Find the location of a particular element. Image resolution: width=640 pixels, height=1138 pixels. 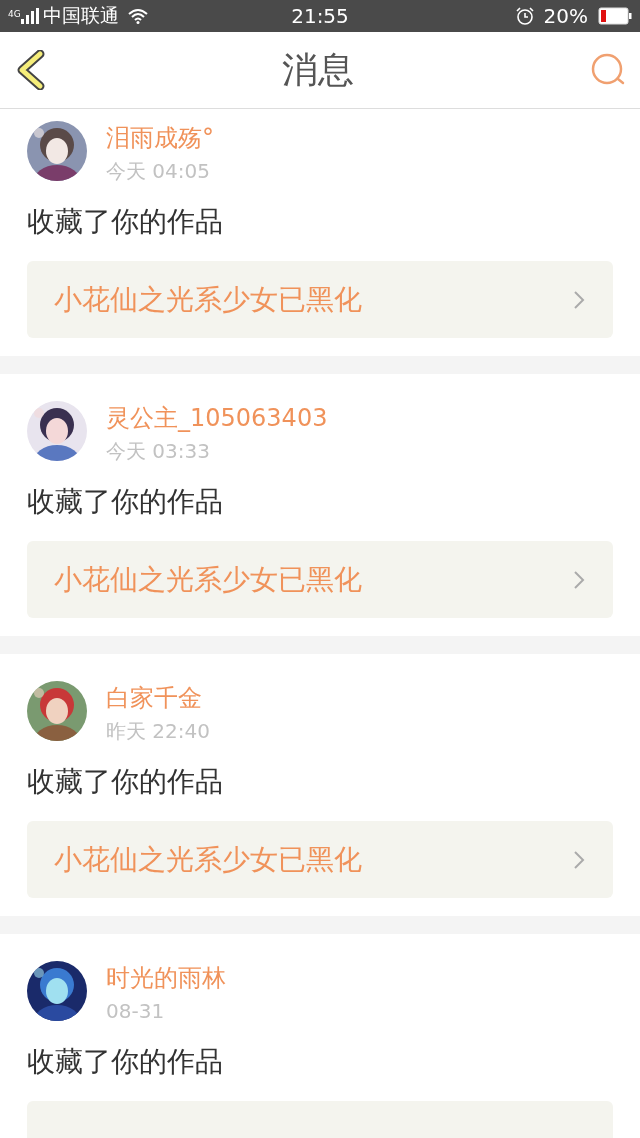

back-button is located at coordinates (31, 70).